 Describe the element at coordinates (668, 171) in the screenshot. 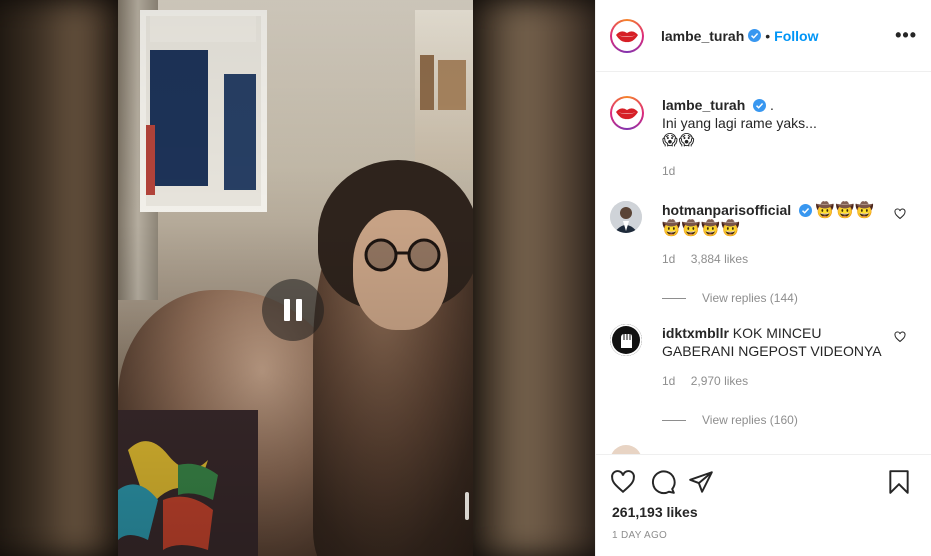

I see `caption-time: 1d` at that location.